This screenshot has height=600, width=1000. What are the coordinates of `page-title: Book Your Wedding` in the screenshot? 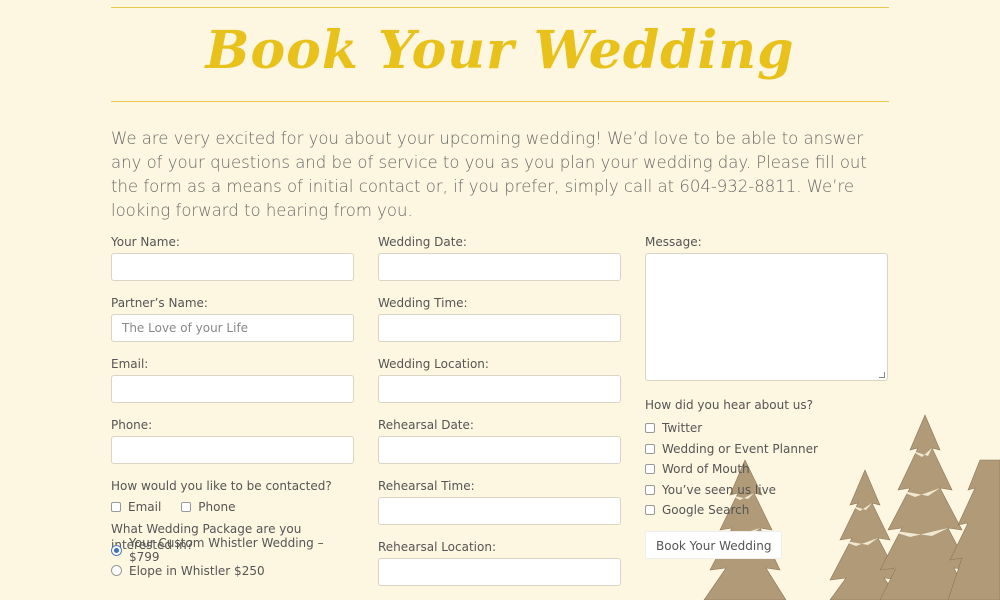 It's located at (500, 50).